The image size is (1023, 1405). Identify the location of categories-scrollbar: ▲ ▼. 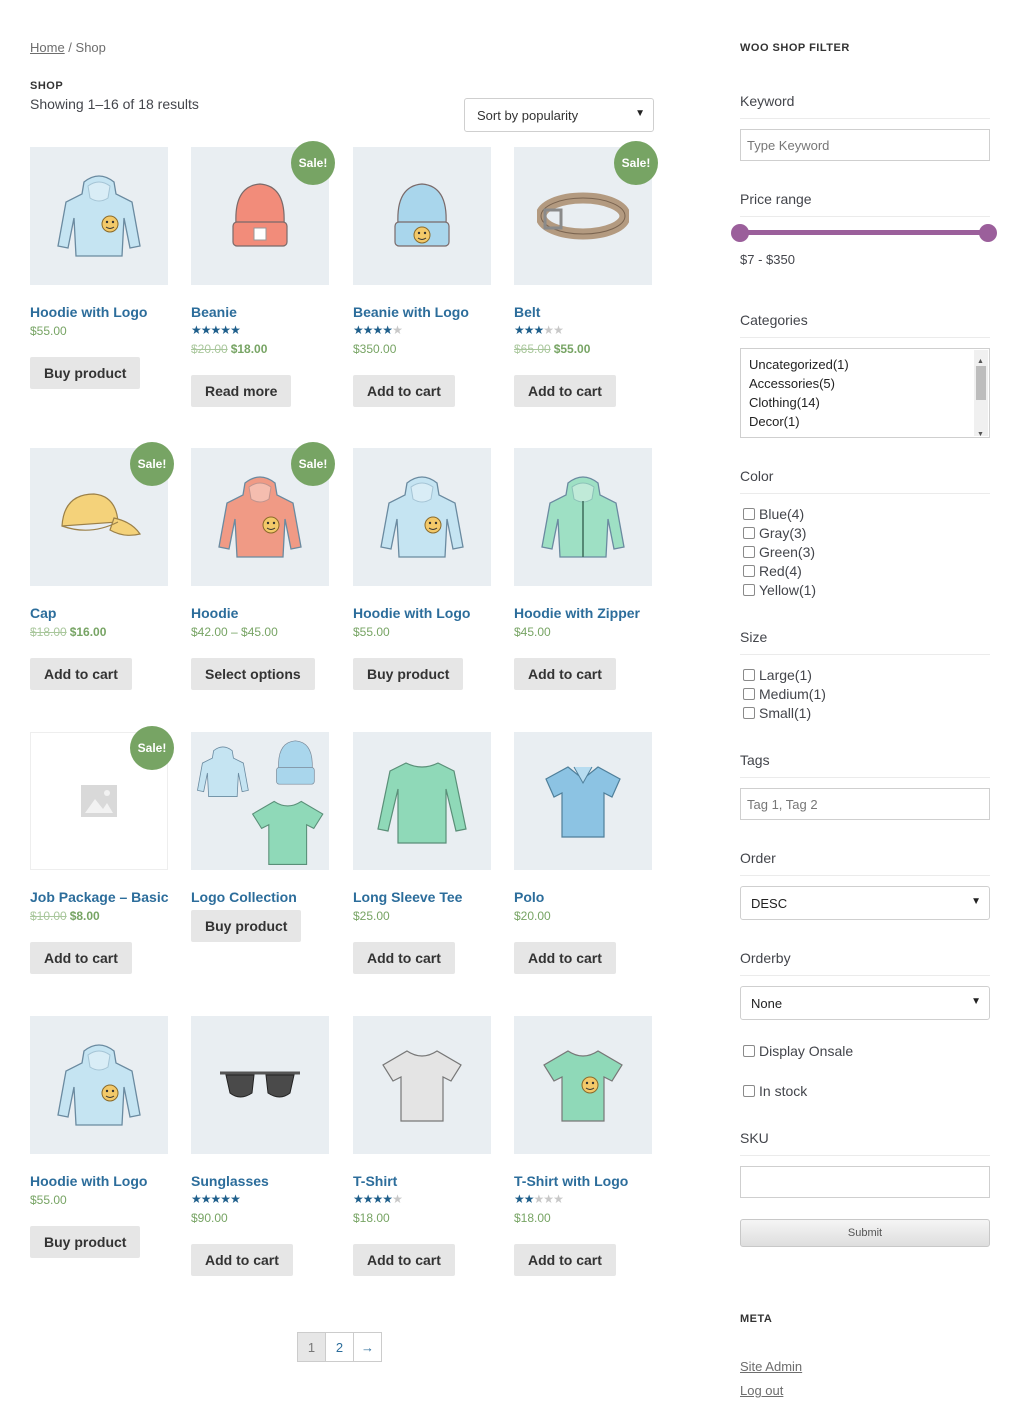
(981, 393).